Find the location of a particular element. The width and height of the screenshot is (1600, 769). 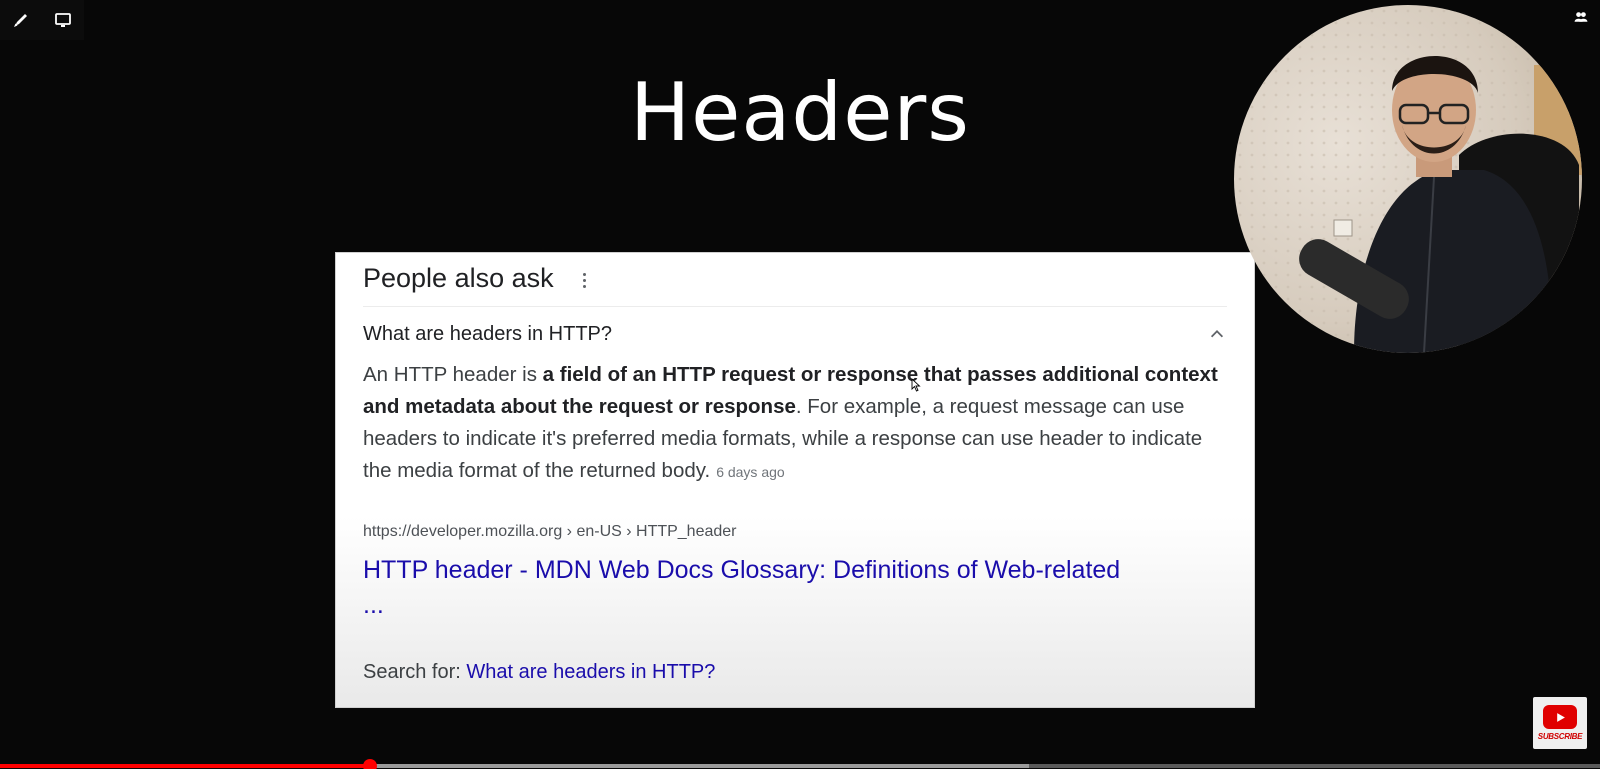

search-for-link: What are headers in HTTP? is located at coordinates (590, 672).